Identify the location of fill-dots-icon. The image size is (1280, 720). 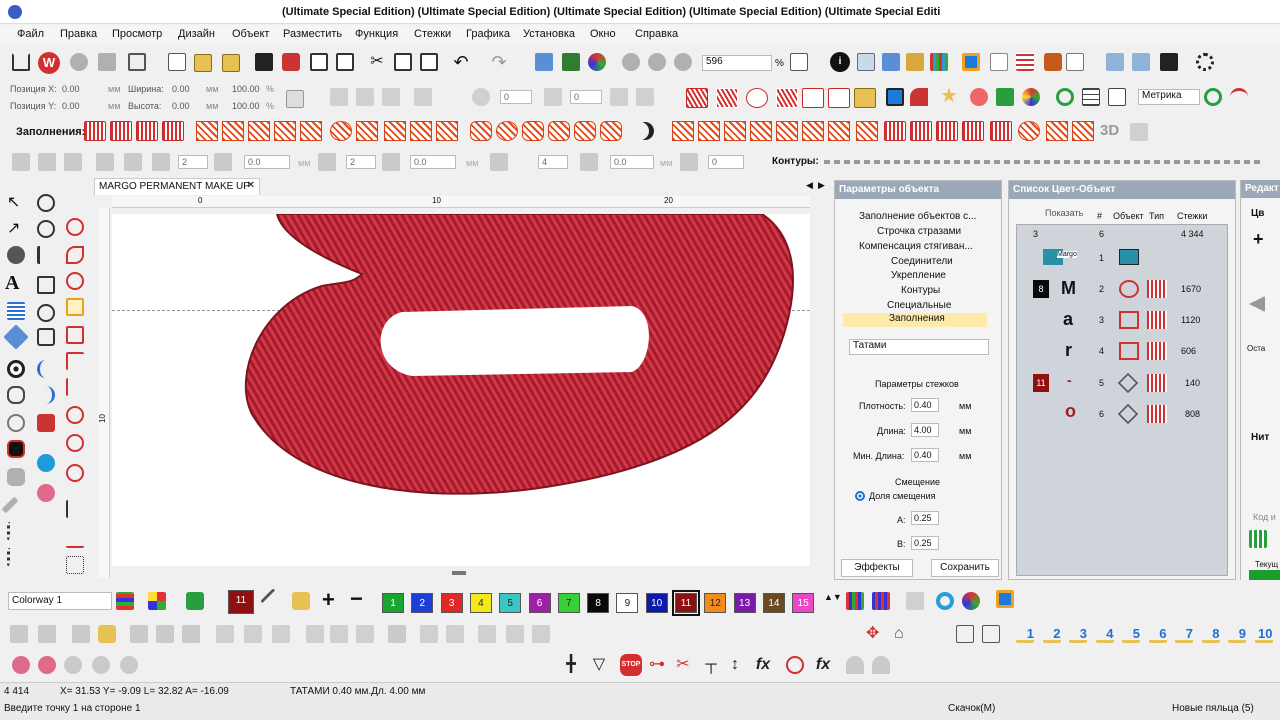
(367, 131).